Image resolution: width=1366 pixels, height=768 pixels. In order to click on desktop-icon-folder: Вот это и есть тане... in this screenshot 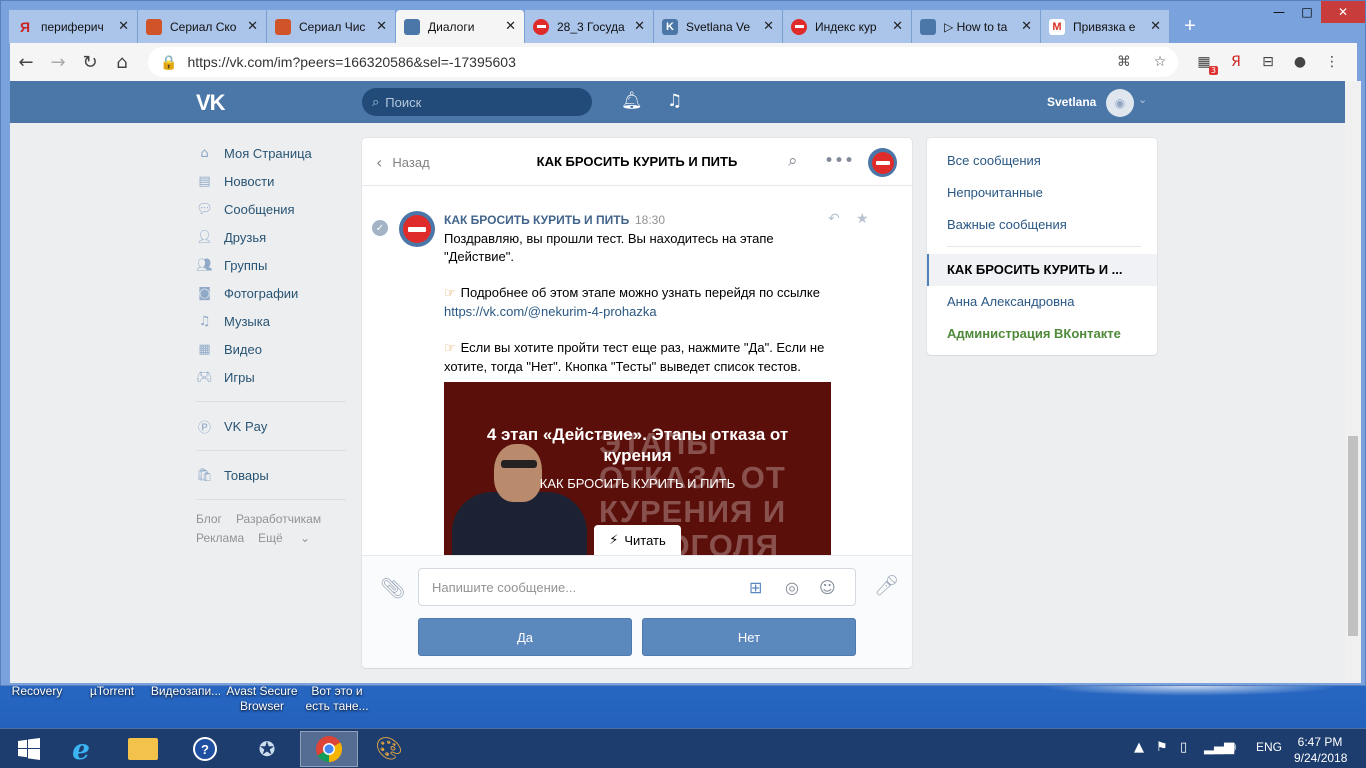, I will do `click(337, 699)`.